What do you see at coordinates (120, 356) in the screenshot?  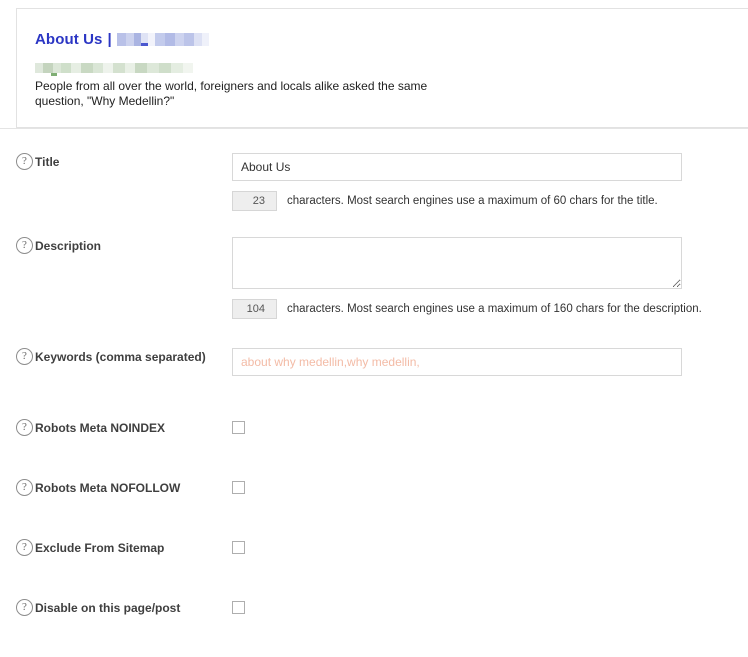 I see `field-label-keywords: Keywords (comma separated)` at bounding box center [120, 356].